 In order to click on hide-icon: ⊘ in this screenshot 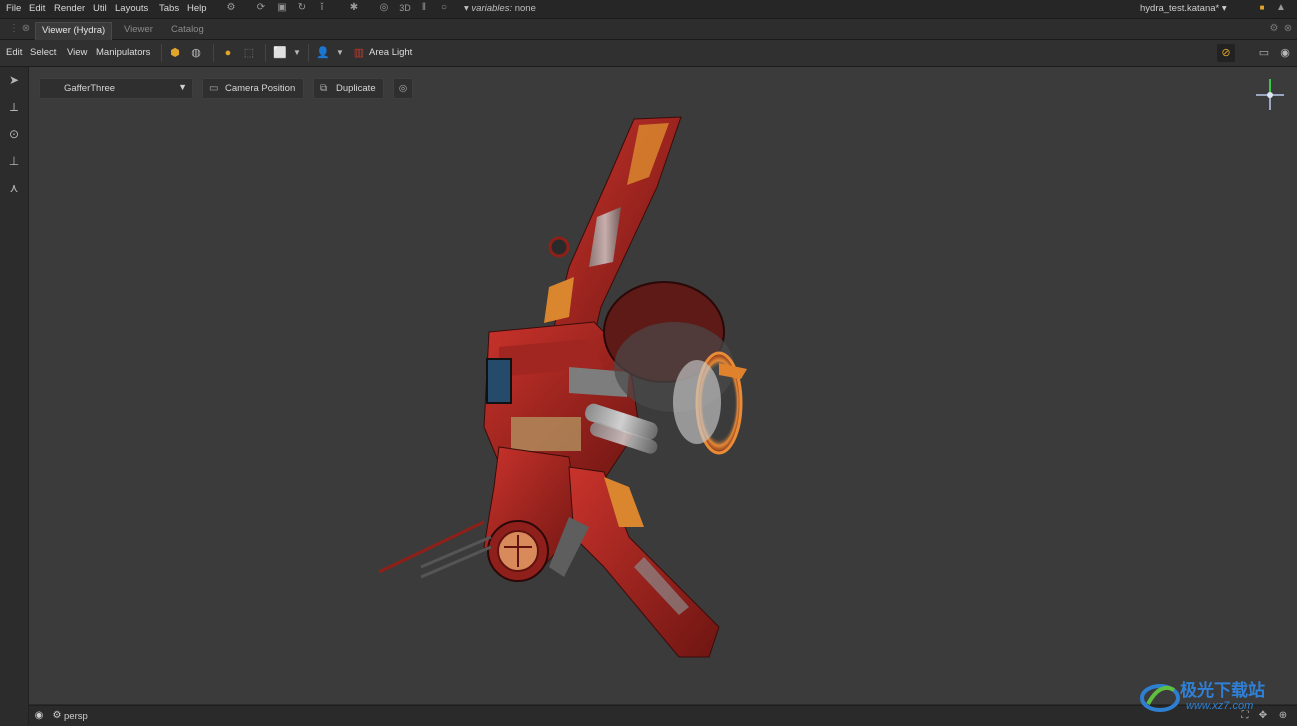, I will do `click(1226, 53)`.